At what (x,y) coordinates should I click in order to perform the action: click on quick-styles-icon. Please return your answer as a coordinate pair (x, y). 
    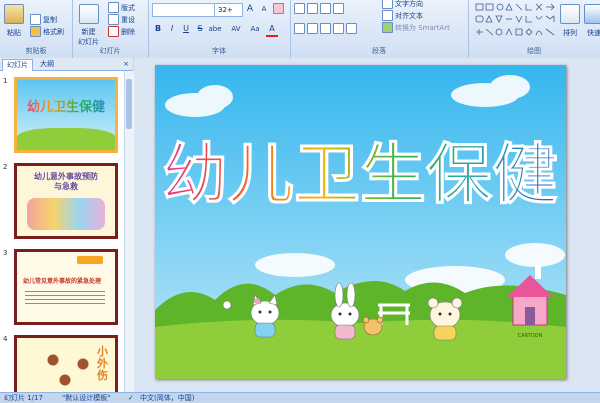
    Looking at the image, I should click on (592, 14).